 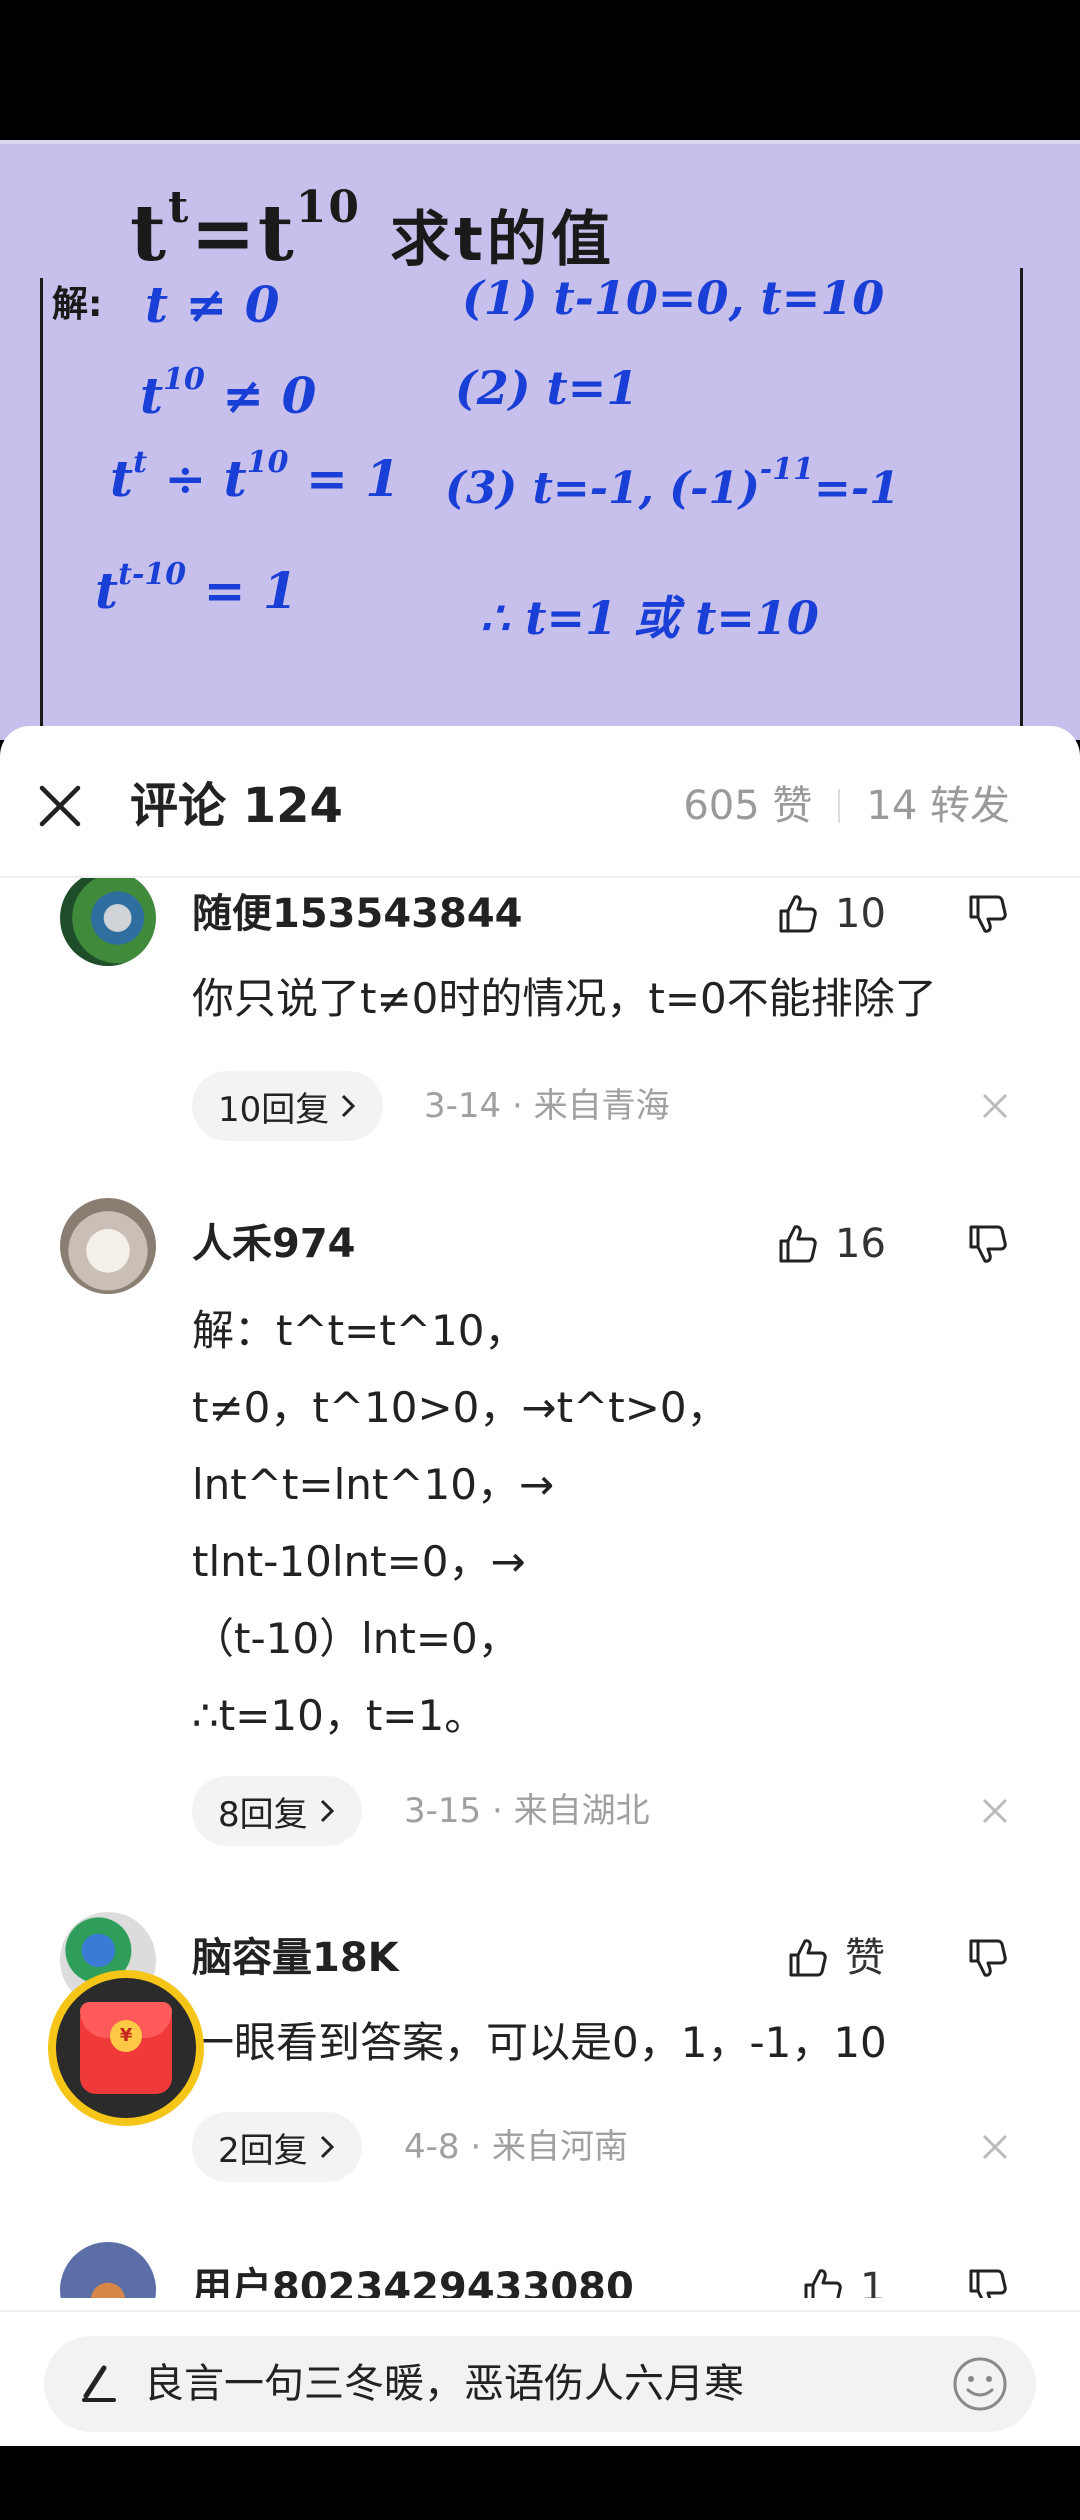 What do you see at coordinates (41, 509) in the screenshot?
I see `board-left-line` at bounding box center [41, 509].